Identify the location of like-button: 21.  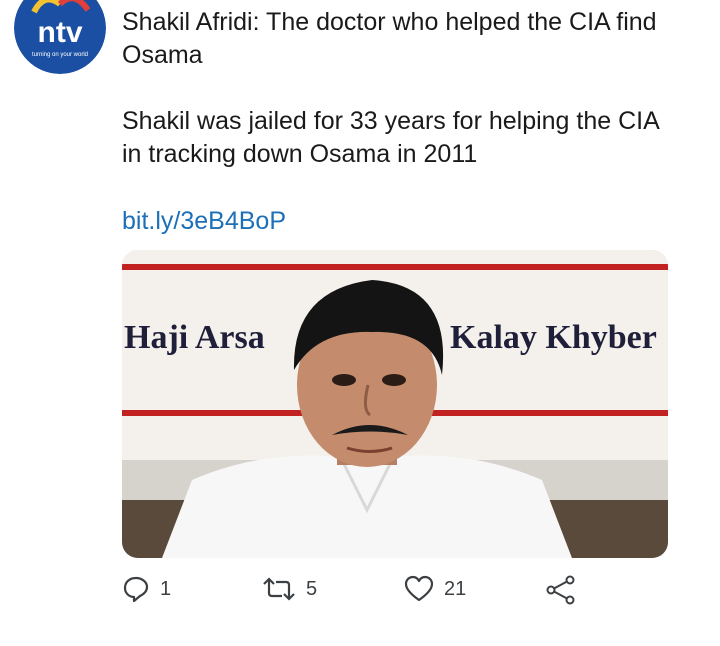
(435, 589).